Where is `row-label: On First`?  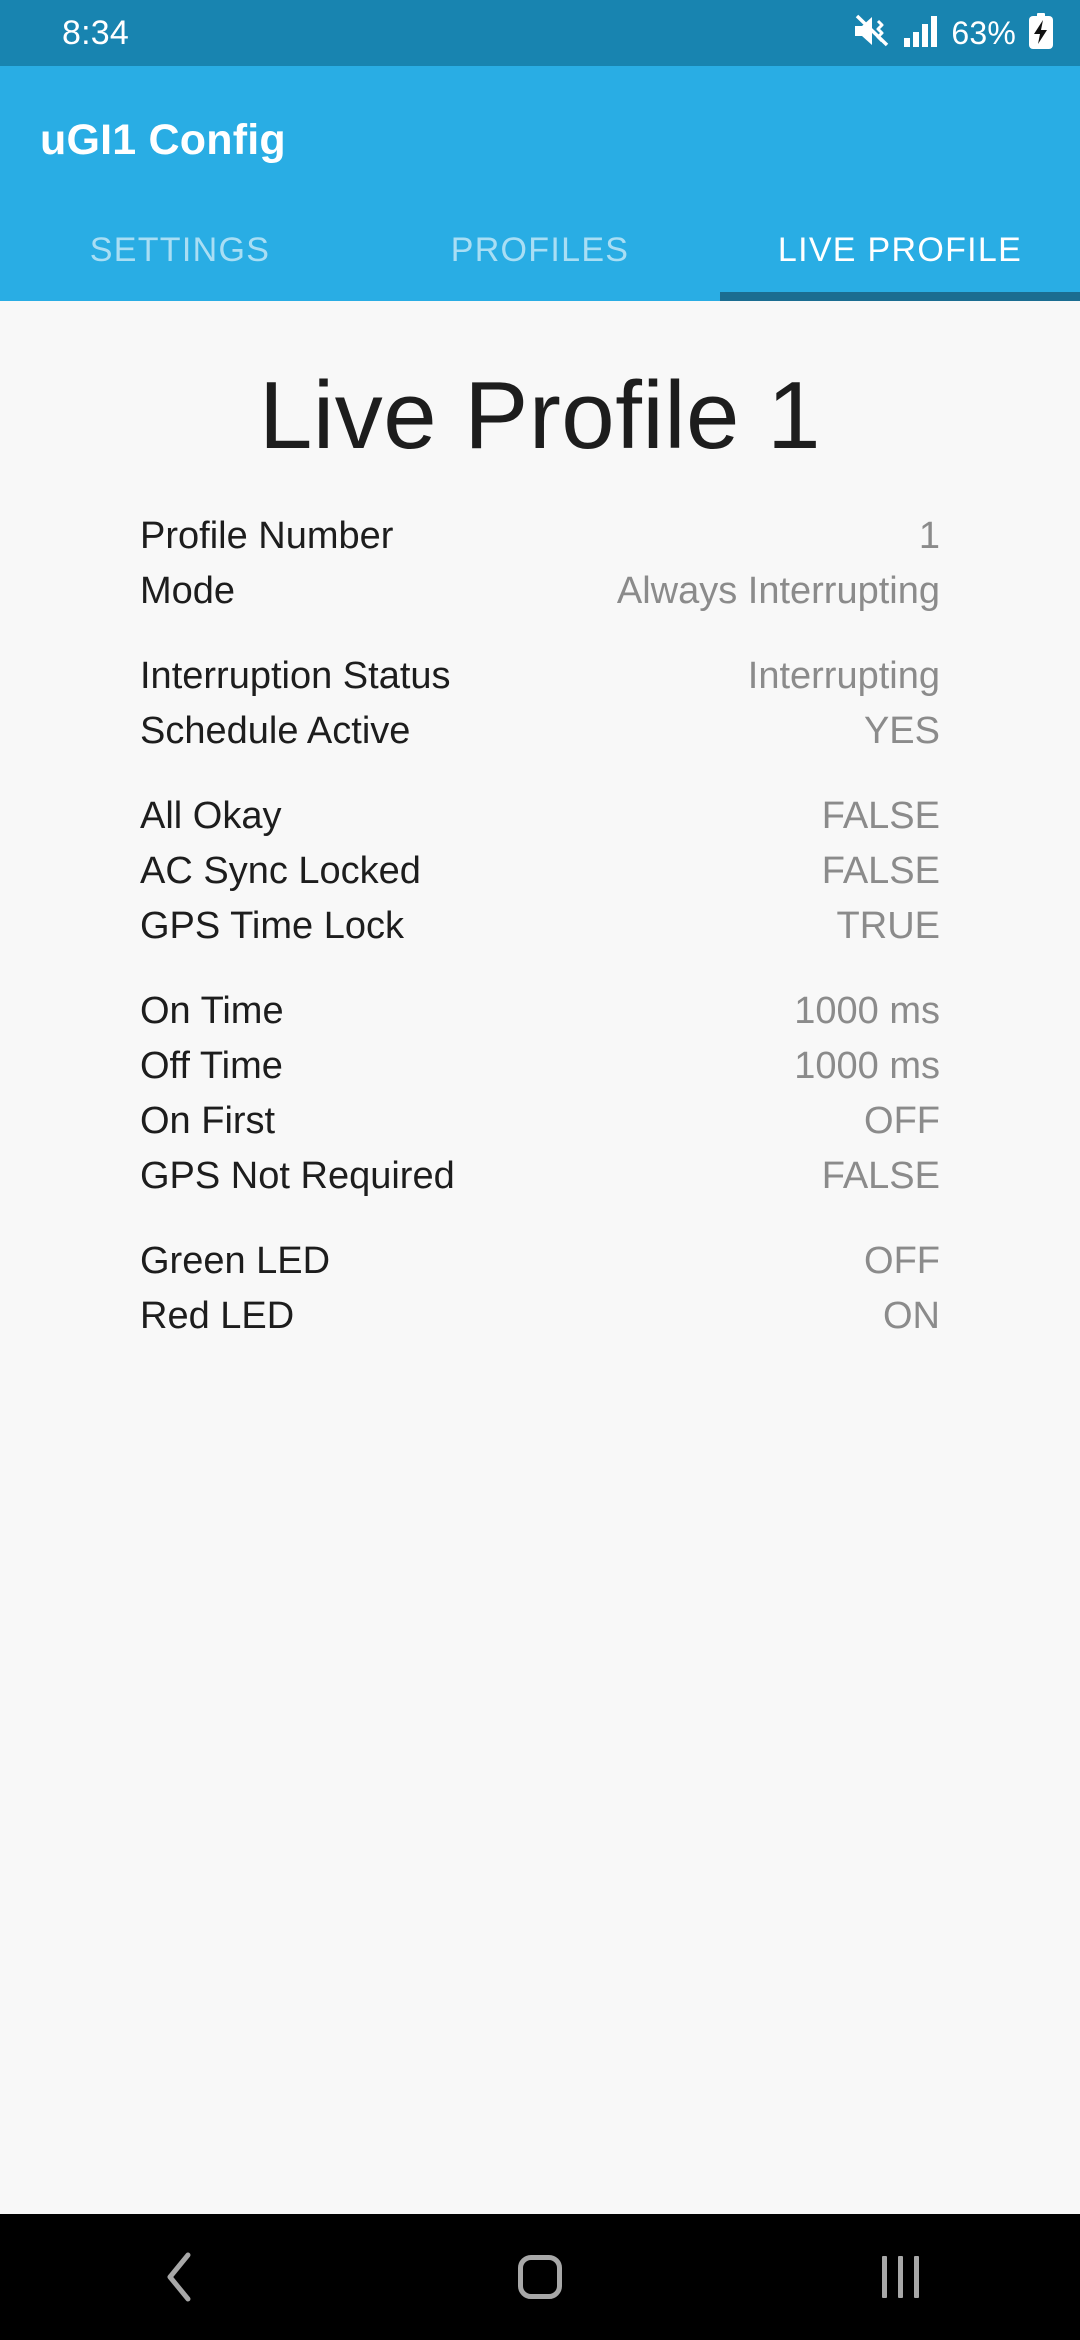
row-label: On First is located at coordinates (208, 1121).